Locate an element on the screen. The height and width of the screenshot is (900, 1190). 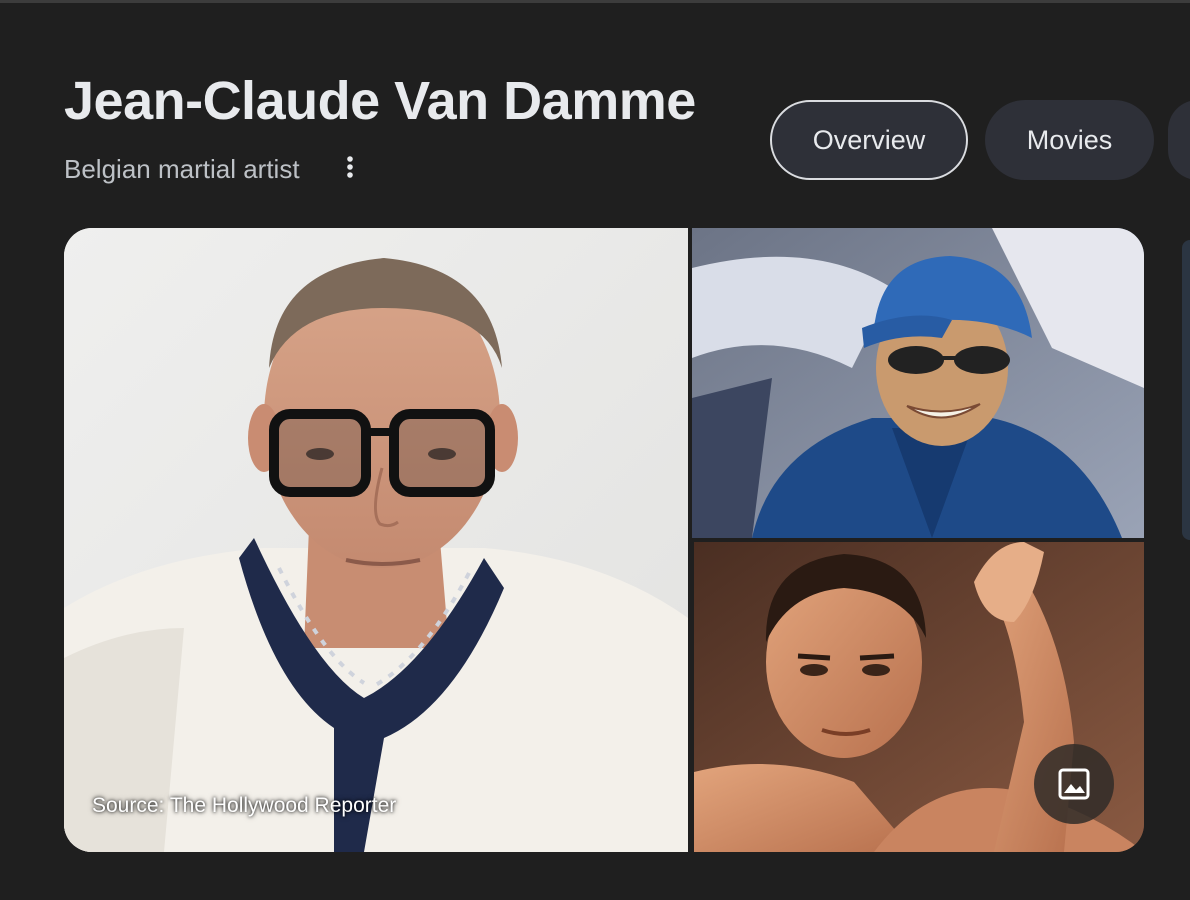
view-images-button is located at coordinates (1074, 784).